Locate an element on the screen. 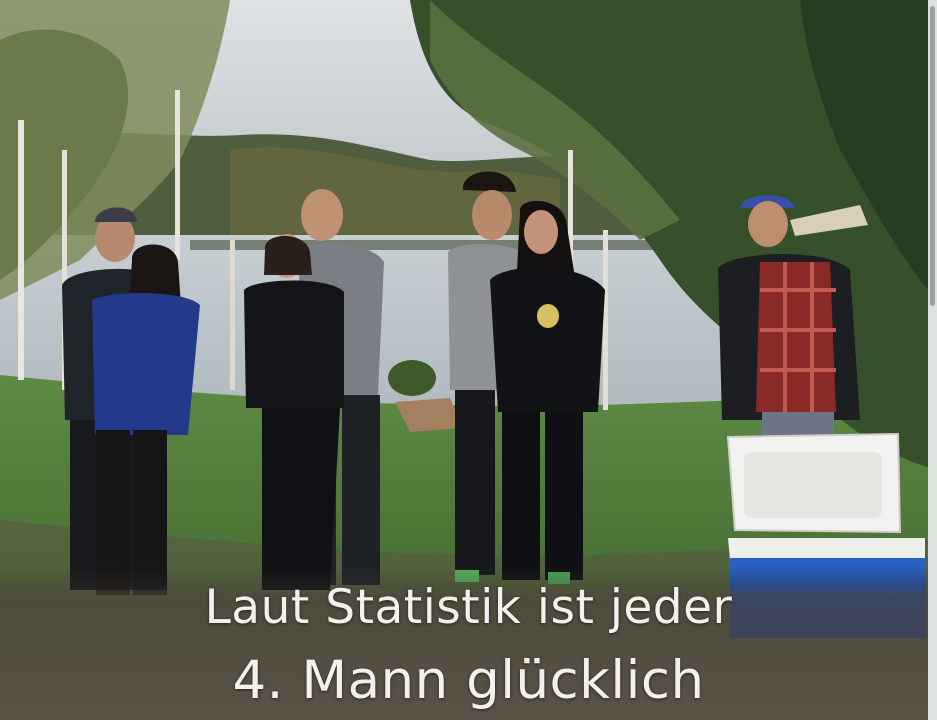 Image resolution: width=937 pixels, height=720 pixels. caption-line-2: 4. Mann glücklich is located at coordinates (468, 680).